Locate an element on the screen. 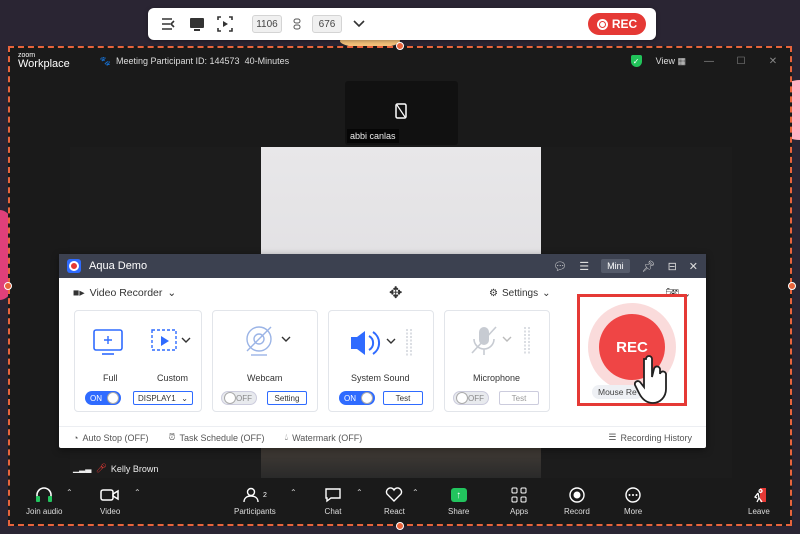 The image size is (800, 534). chat-button: Chat is located at coordinates (333, 501).